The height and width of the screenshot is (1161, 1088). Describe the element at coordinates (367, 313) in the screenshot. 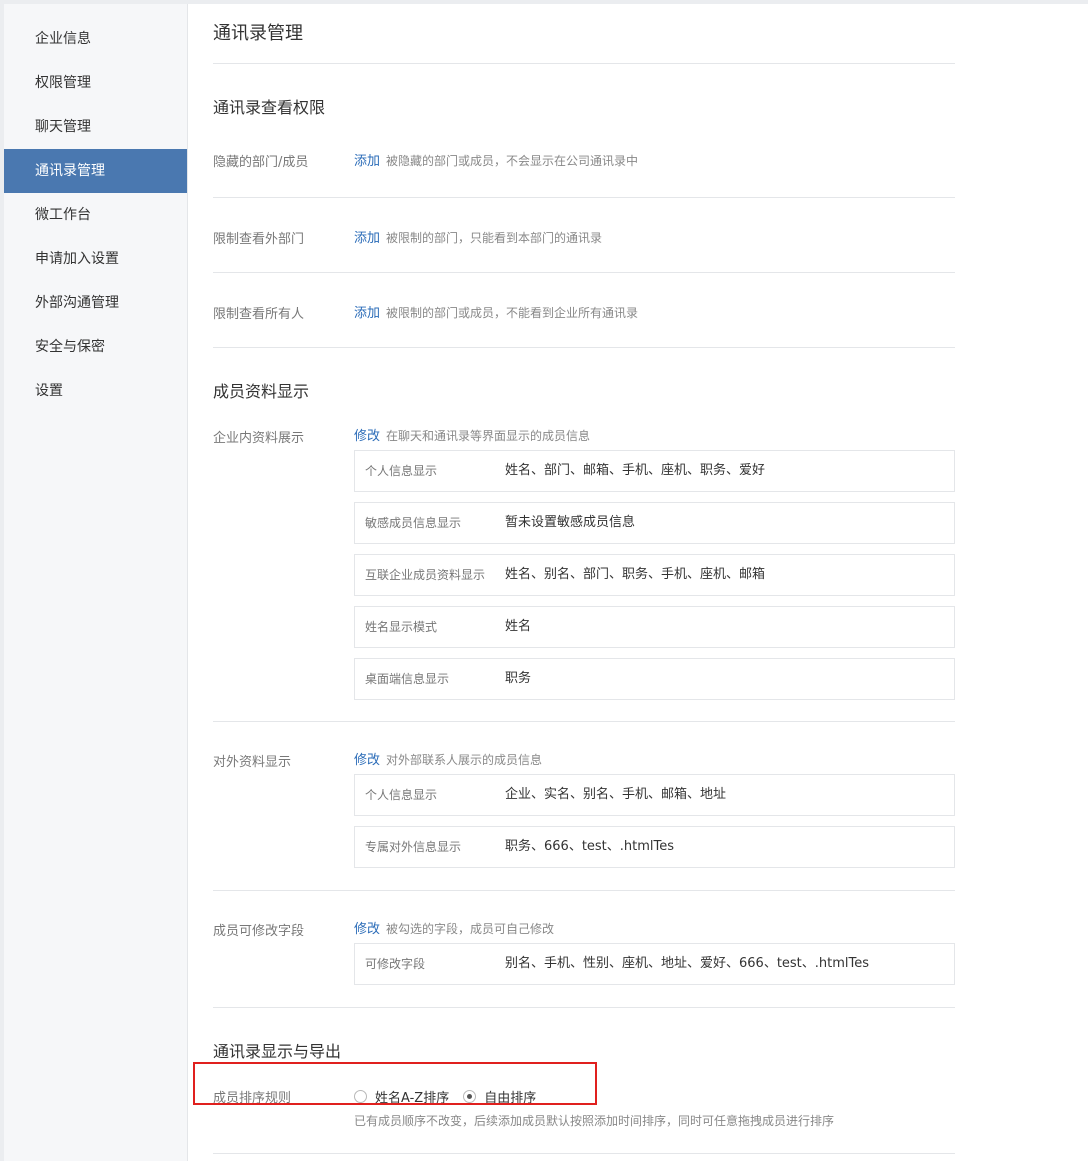

I see `add-restrict-all-link: 添加` at that location.